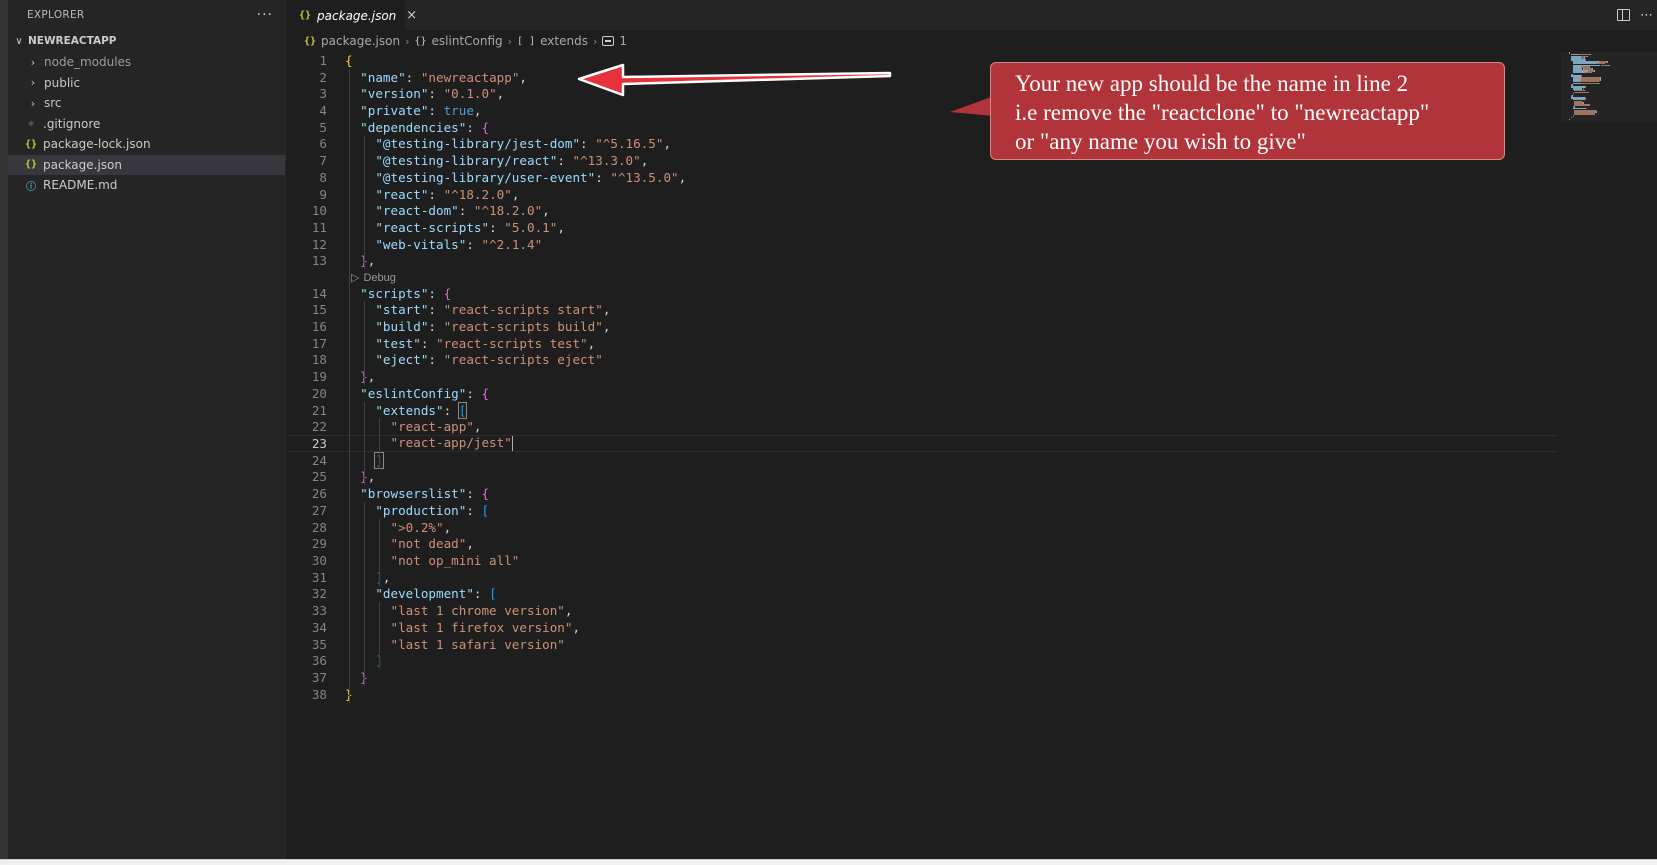 This screenshot has width=1657, height=865. I want to click on code-line: 22 "react-app",, so click(922, 426).